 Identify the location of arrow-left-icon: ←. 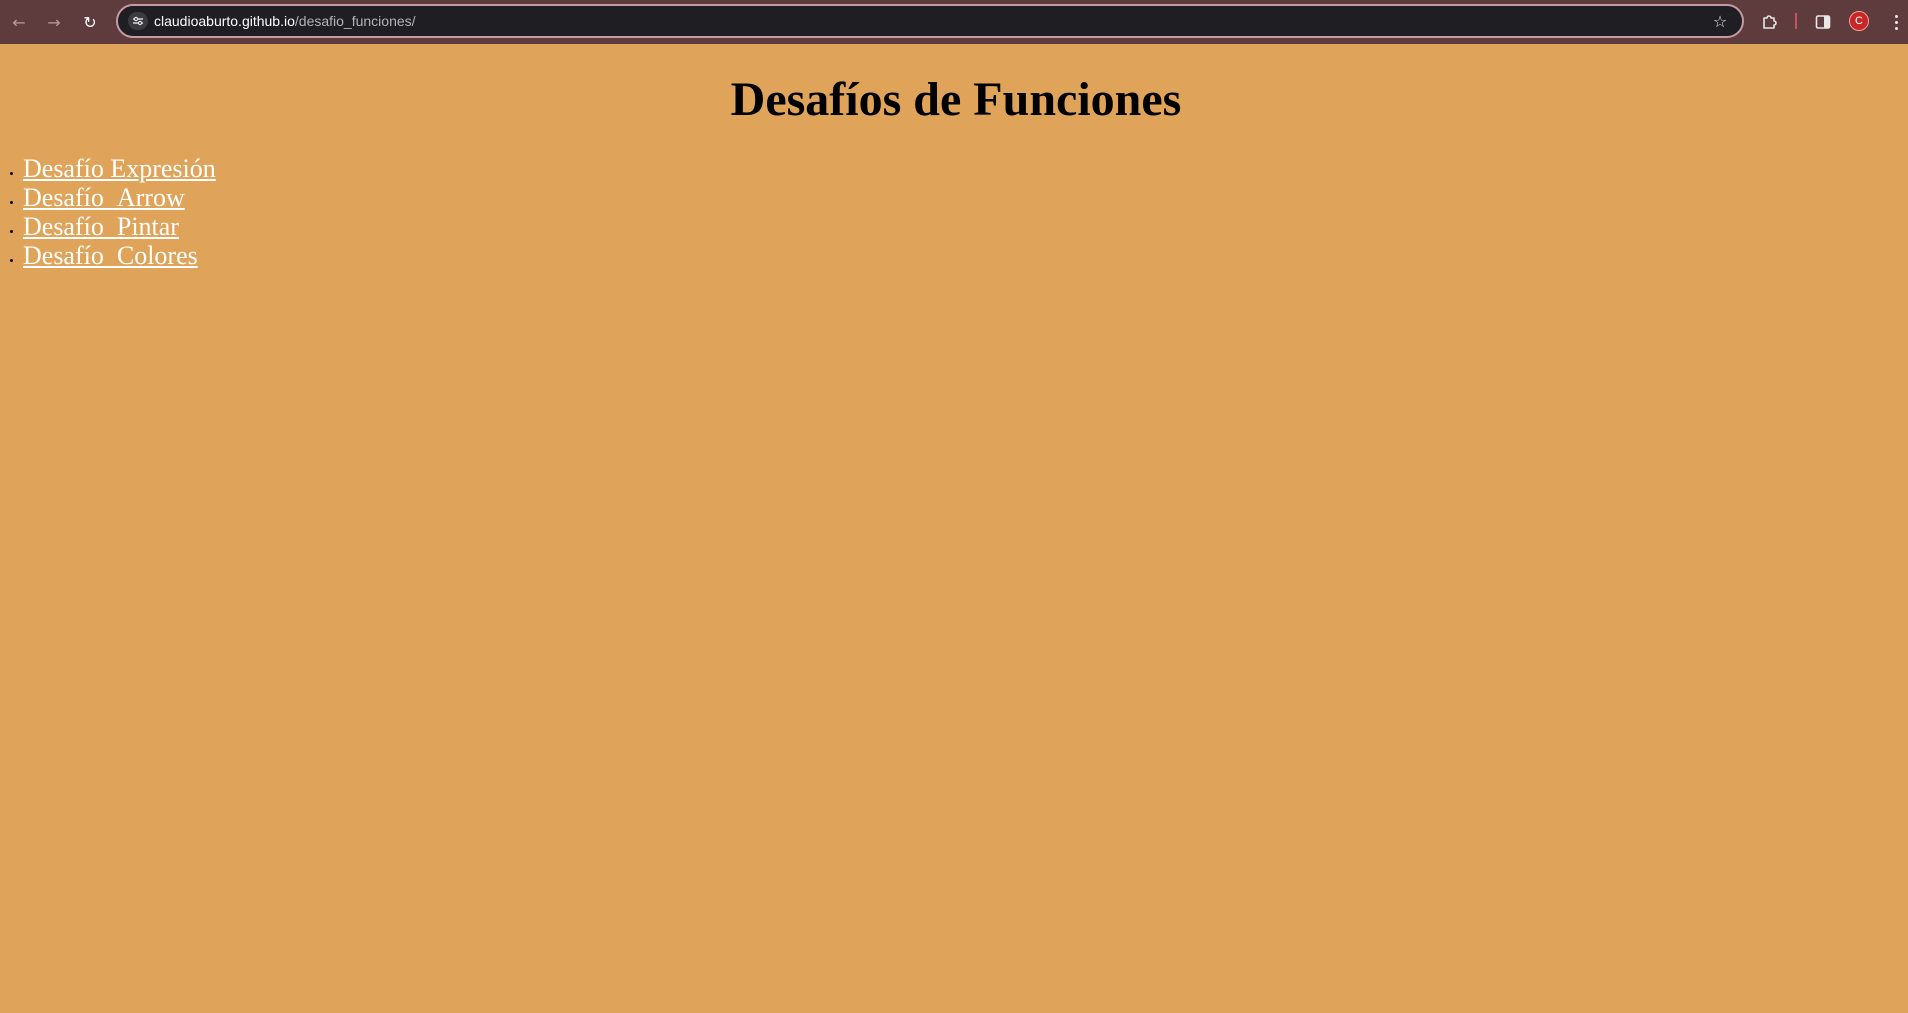
(19, 22).